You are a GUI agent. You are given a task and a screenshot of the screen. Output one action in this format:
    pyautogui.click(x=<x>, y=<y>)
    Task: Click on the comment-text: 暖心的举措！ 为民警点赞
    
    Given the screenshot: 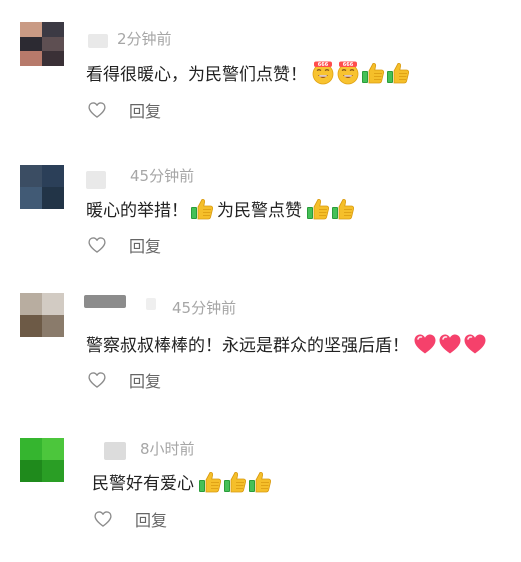 What is the action you would take?
    pyautogui.click(x=221, y=208)
    